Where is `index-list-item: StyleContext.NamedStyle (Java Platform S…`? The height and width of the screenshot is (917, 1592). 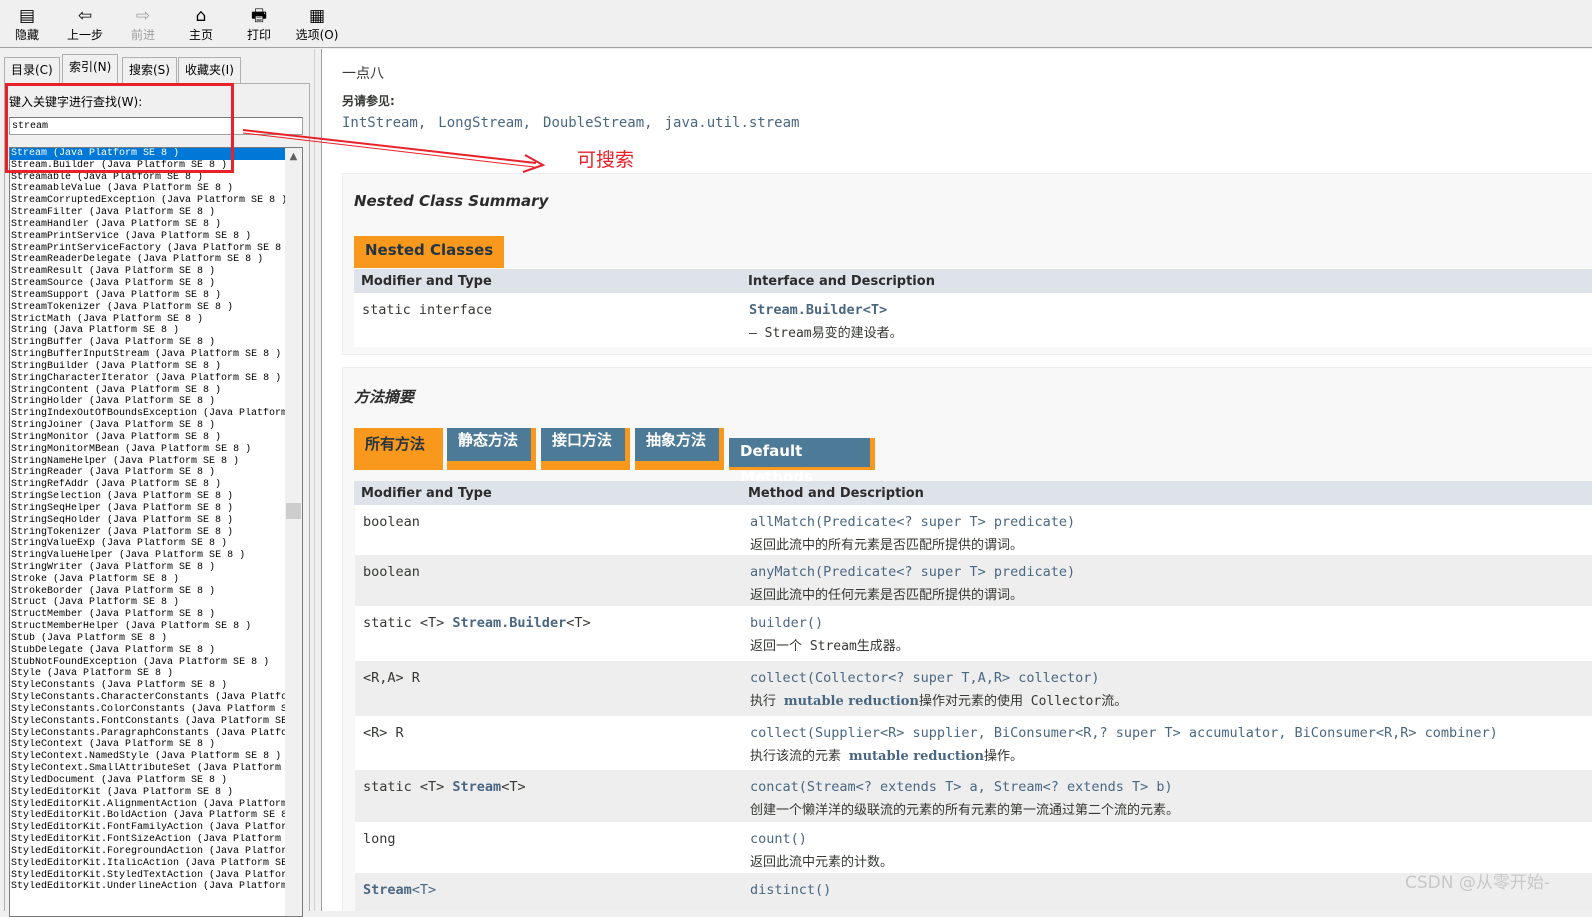 index-list-item: StyleContext.NamedStyle (Java Platform S… is located at coordinates (148, 757).